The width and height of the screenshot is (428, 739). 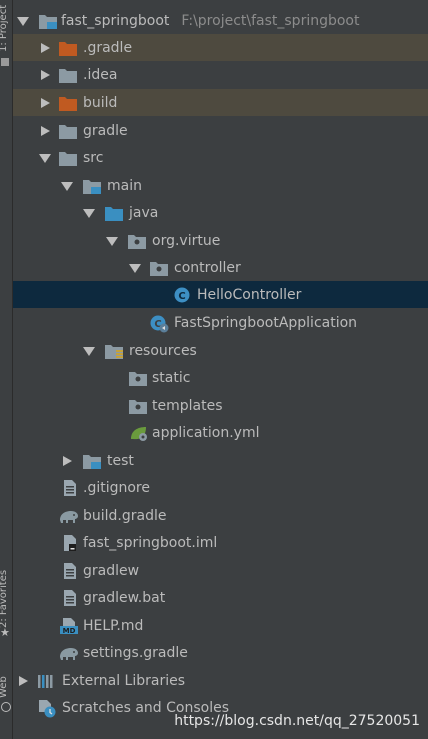 What do you see at coordinates (6, 27) in the screenshot?
I see `project-tool-tab: 1: Project` at bounding box center [6, 27].